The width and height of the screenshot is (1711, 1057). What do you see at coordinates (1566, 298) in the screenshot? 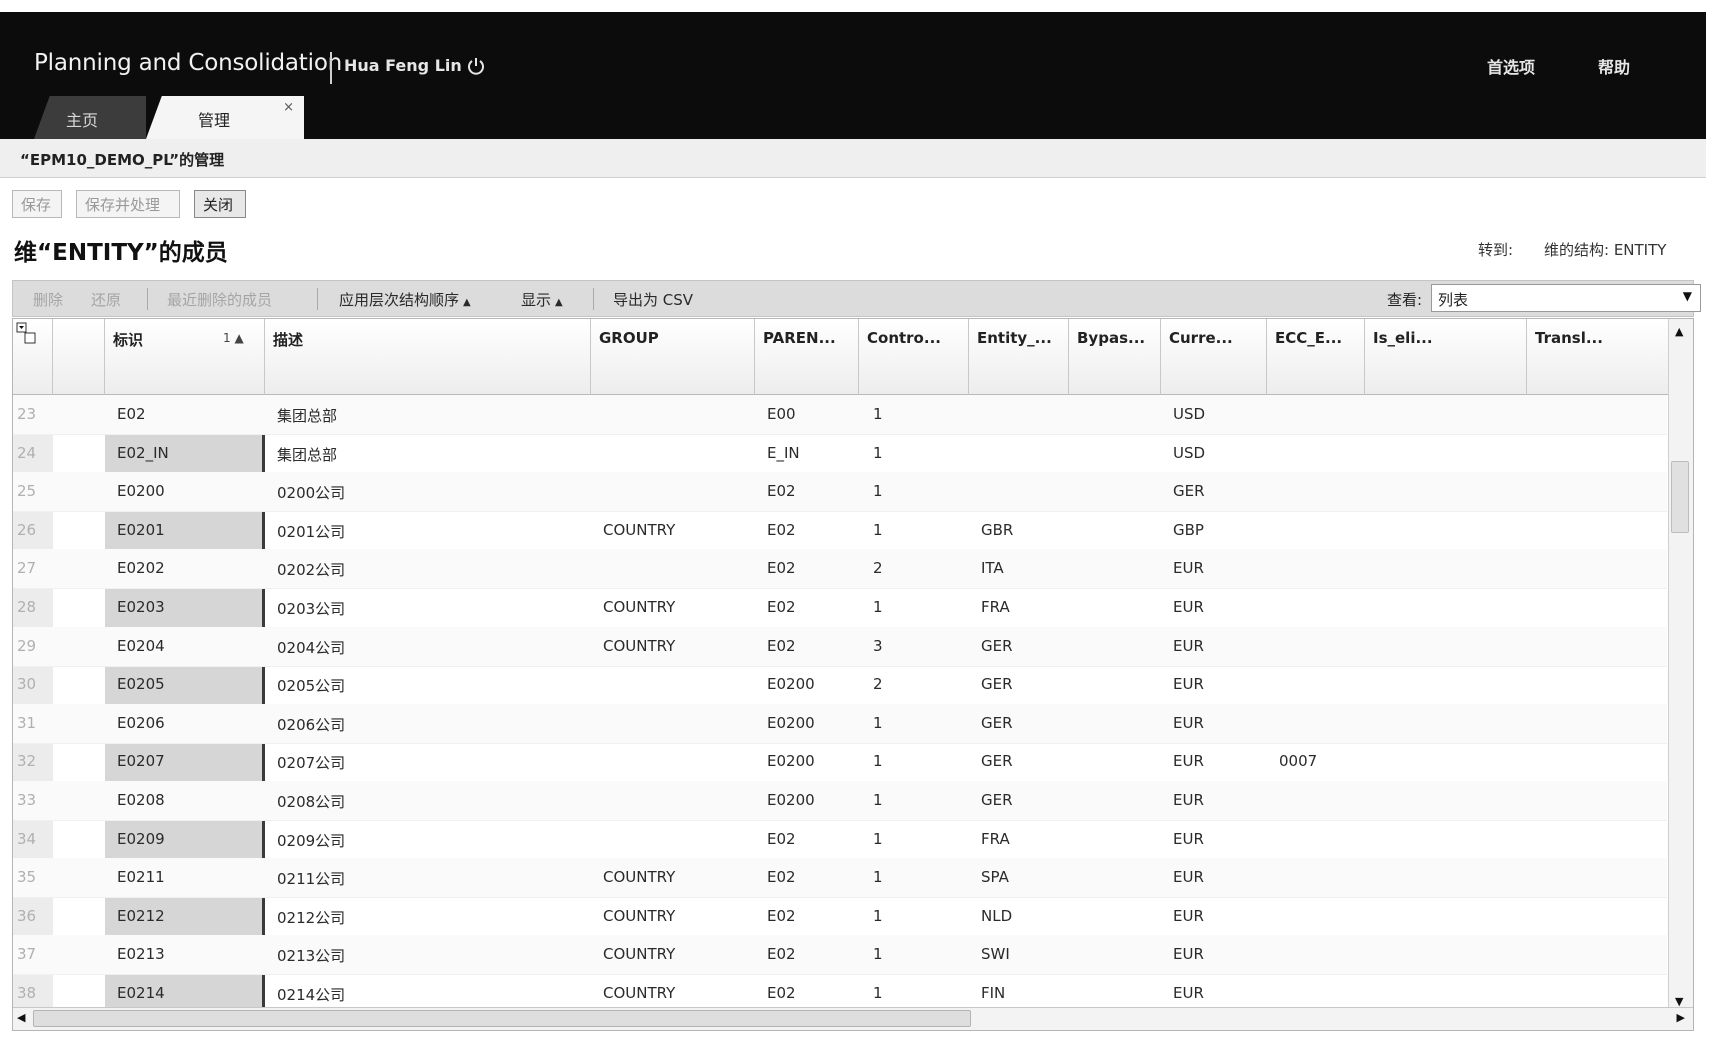
I see `view-select: 列表 ▼` at bounding box center [1566, 298].